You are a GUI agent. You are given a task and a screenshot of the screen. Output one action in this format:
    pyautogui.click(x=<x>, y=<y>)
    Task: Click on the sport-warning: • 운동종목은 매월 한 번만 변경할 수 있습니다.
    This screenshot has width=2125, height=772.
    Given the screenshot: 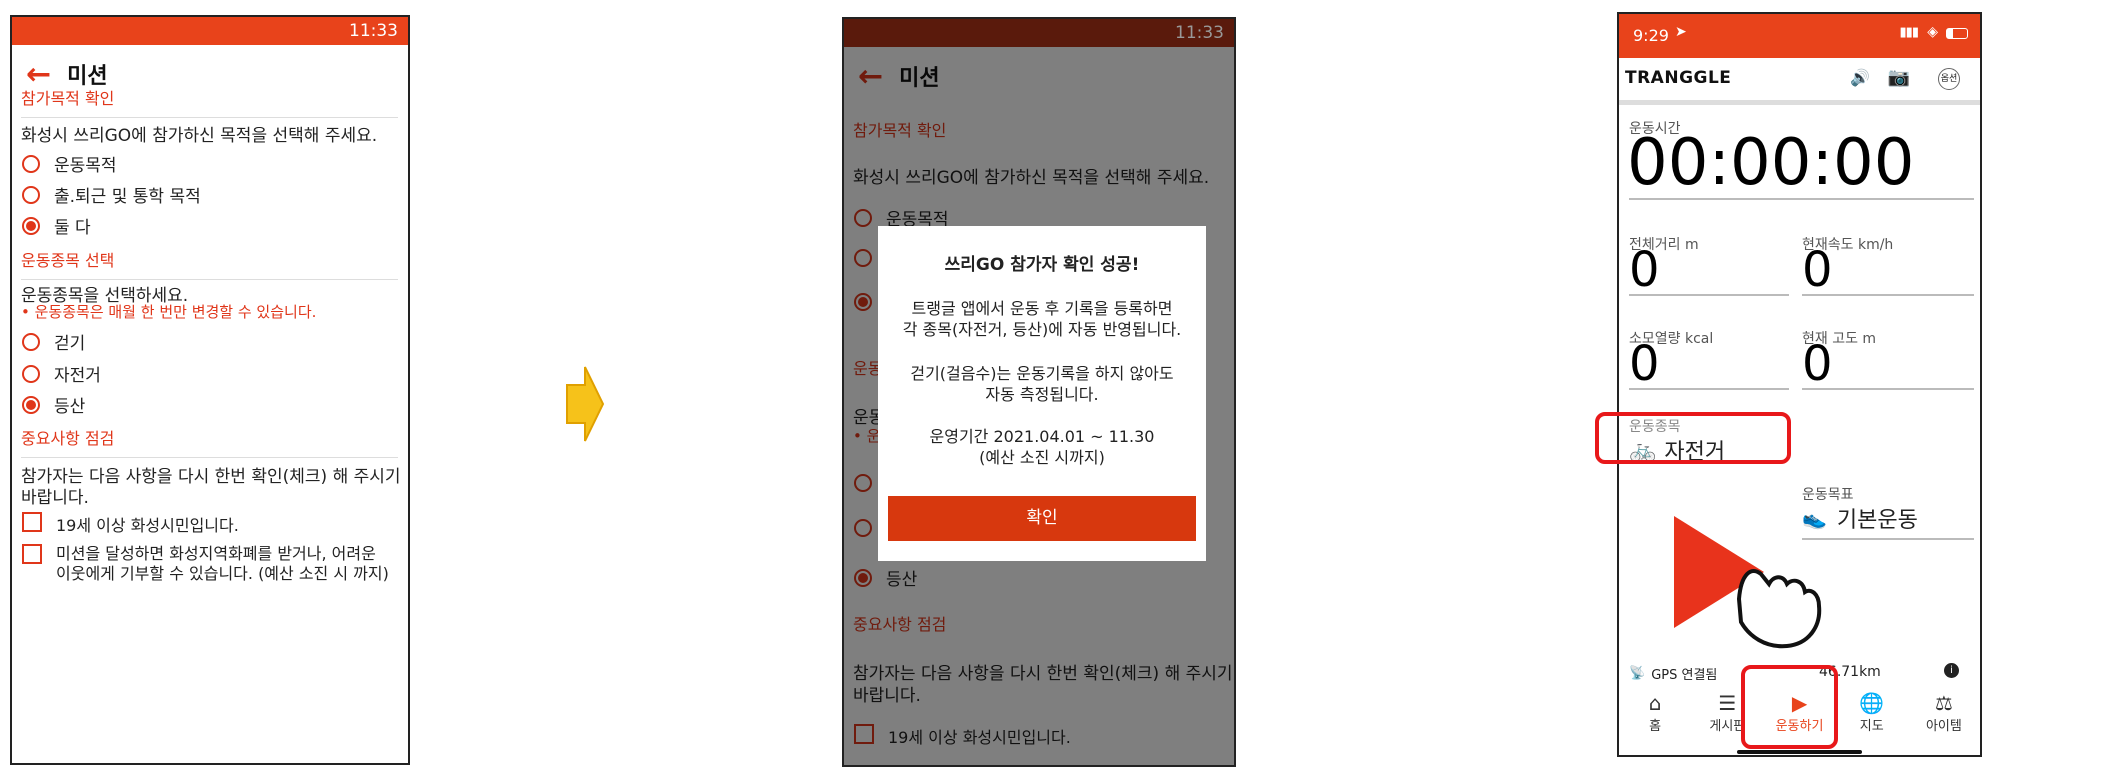 What is the action you would take?
    pyautogui.click(x=169, y=312)
    